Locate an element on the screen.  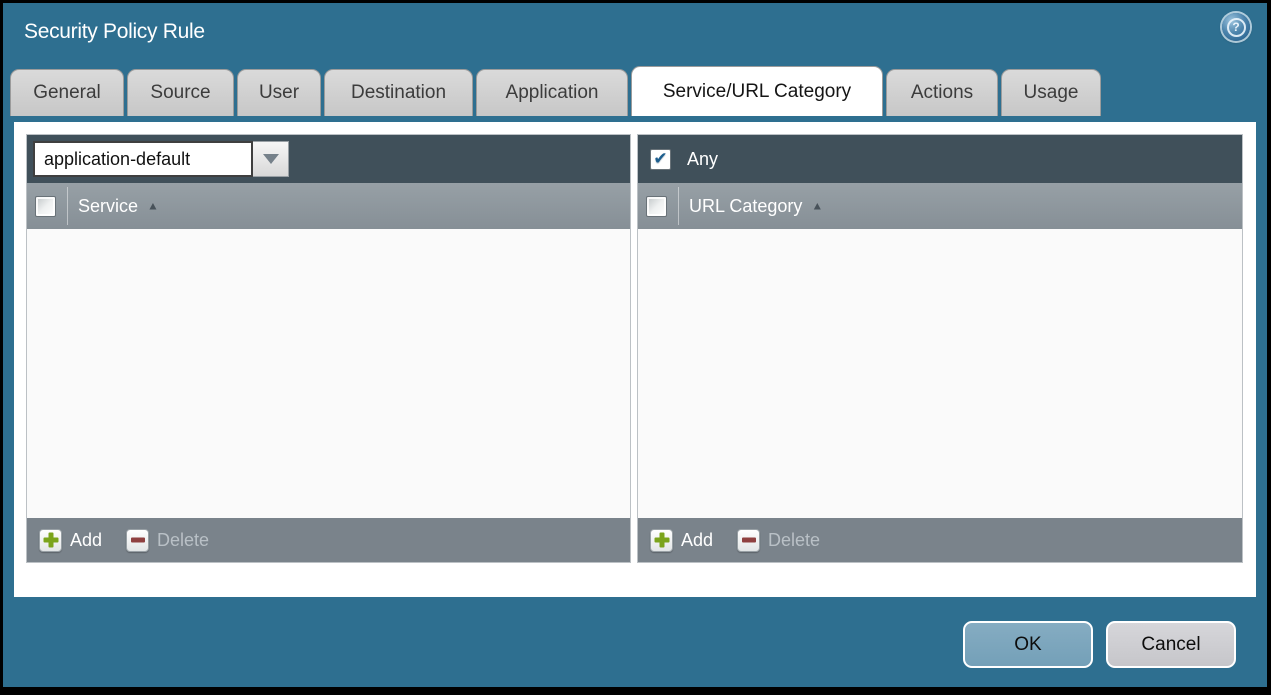
url-category-delete-button: Delete is located at coordinates (779, 540).